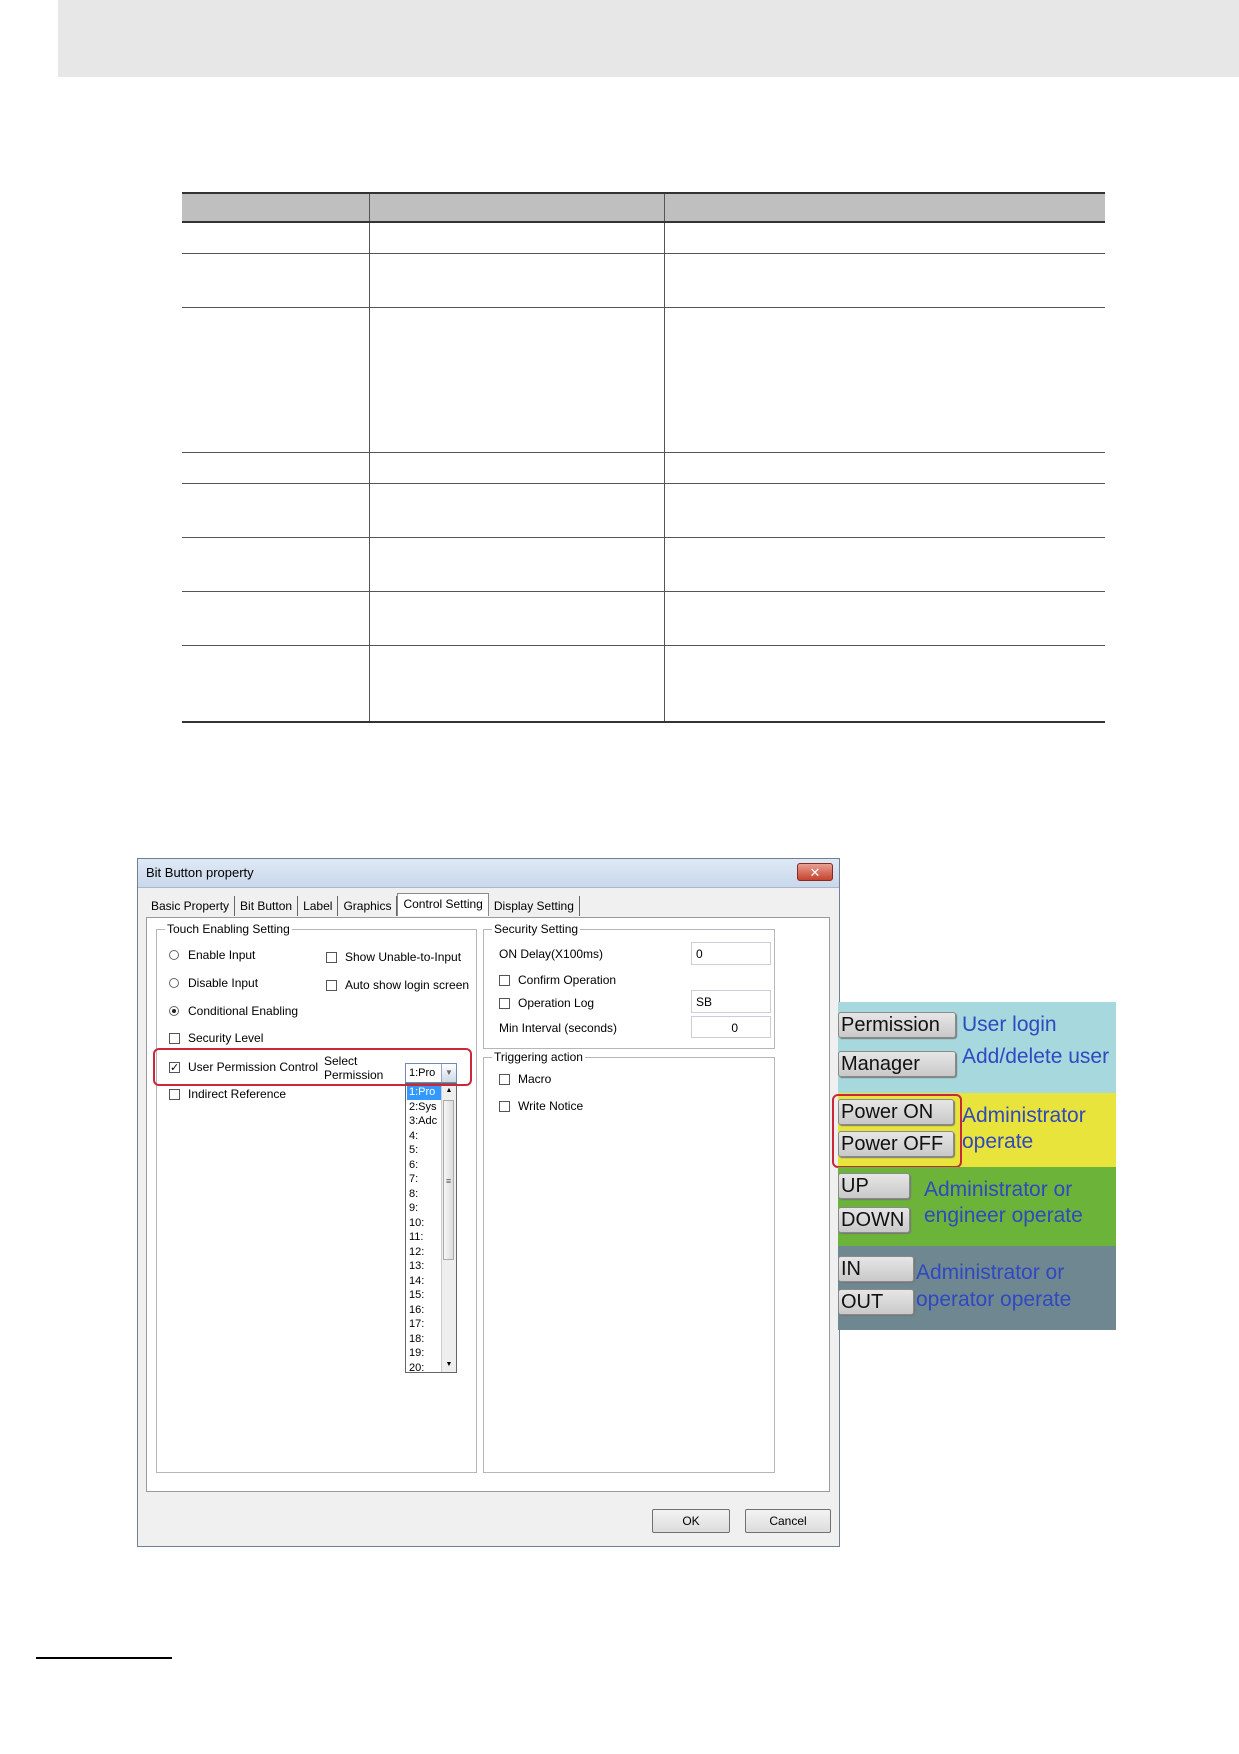 Image resolution: width=1239 pixels, height=1754 pixels. What do you see at coordinates (874, 1220) in the screenshot?
I see `down-button: DOWN` at bounding box center [874, 1220].